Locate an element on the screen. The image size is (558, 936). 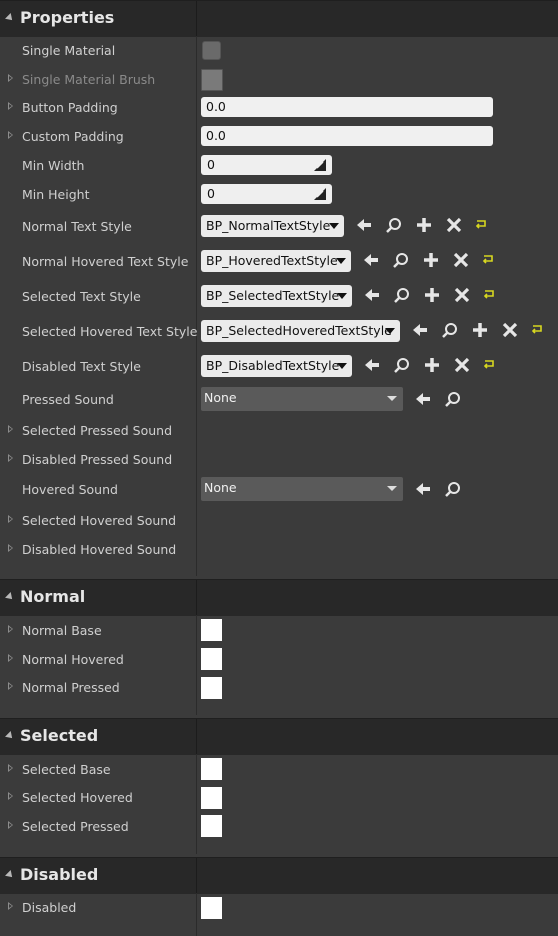
section-title: Disabled is located at coordinates (59, 874).